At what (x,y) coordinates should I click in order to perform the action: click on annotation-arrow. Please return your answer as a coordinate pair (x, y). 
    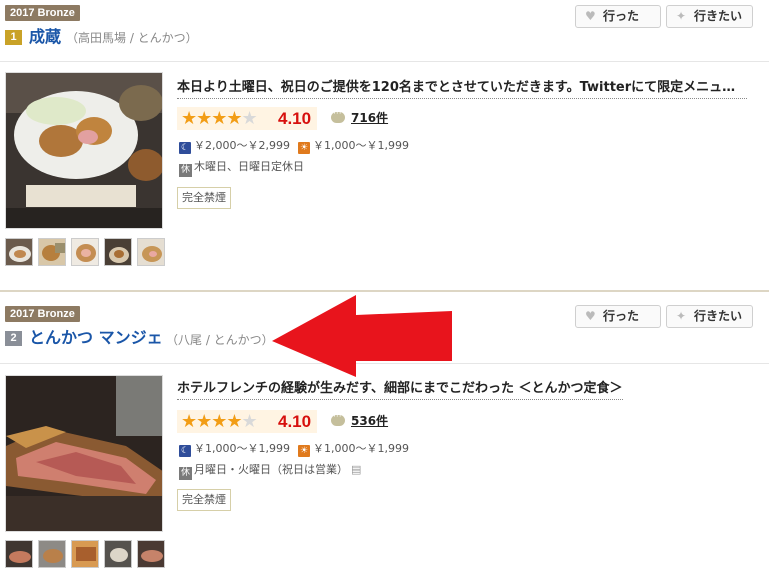
    Looking at the image, I should click on (362, 336).